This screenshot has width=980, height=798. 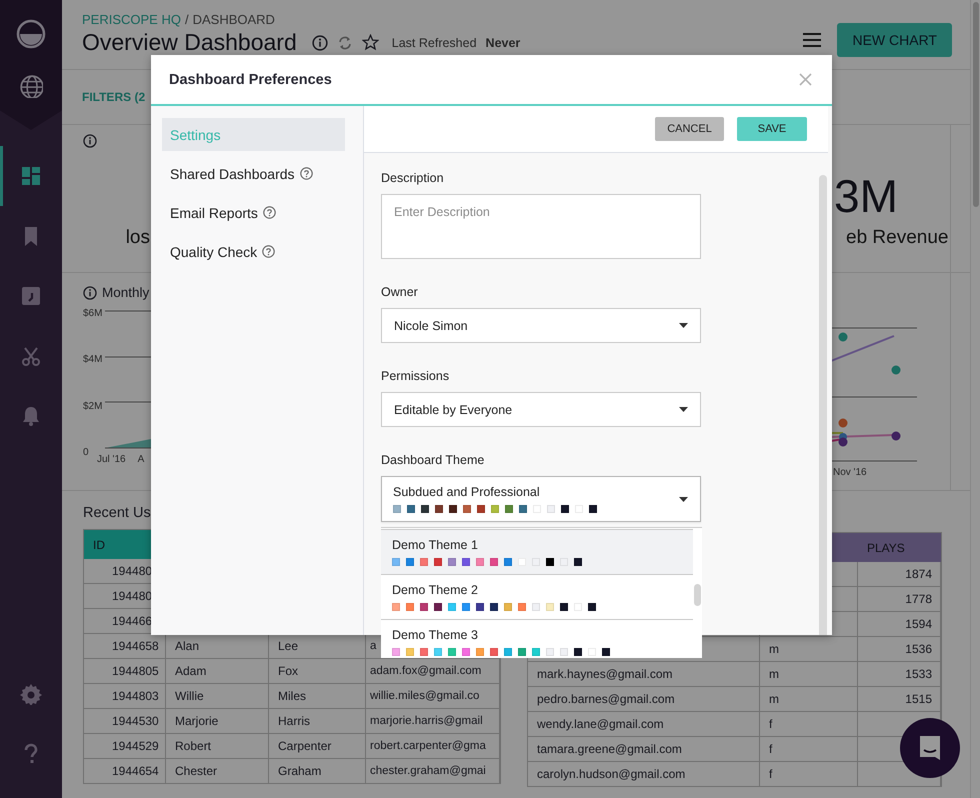 What do you see at coordinates (217, 771) in the screenshot?
I see `table-cell: Chester` at bounding box center [217, 771].